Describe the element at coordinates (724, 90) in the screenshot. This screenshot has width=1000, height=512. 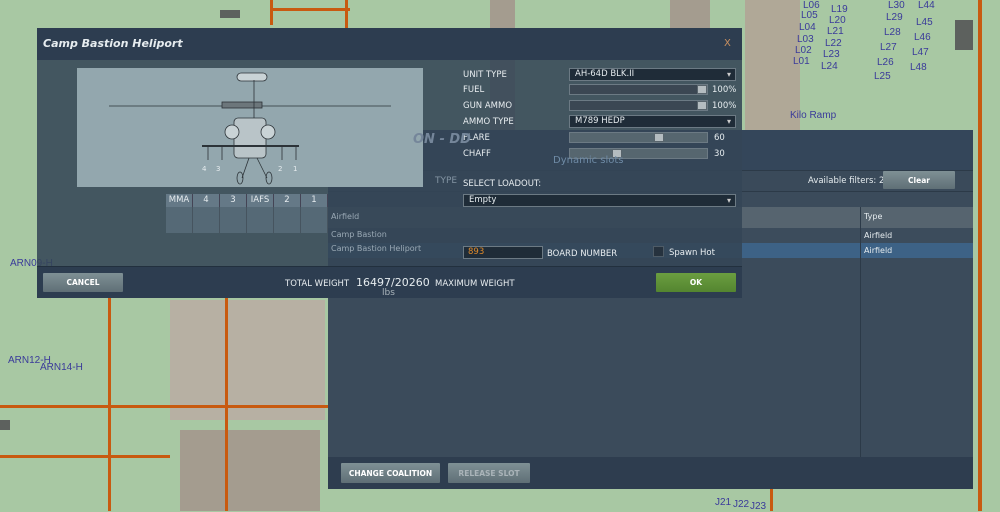
I see `fuel-value: 100%` at that location.